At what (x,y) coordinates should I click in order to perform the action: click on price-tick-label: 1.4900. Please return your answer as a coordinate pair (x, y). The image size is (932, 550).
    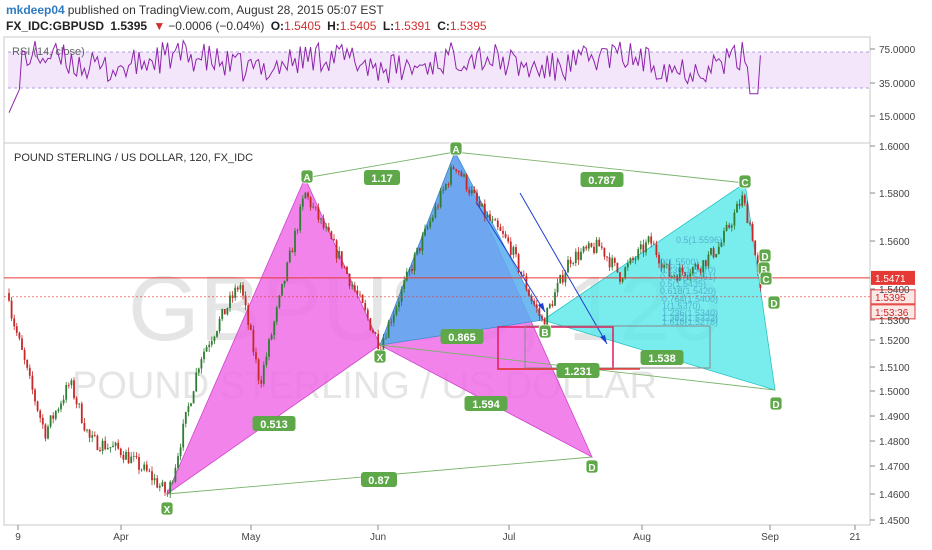
    Looking at the image, I should click on (894, 417).